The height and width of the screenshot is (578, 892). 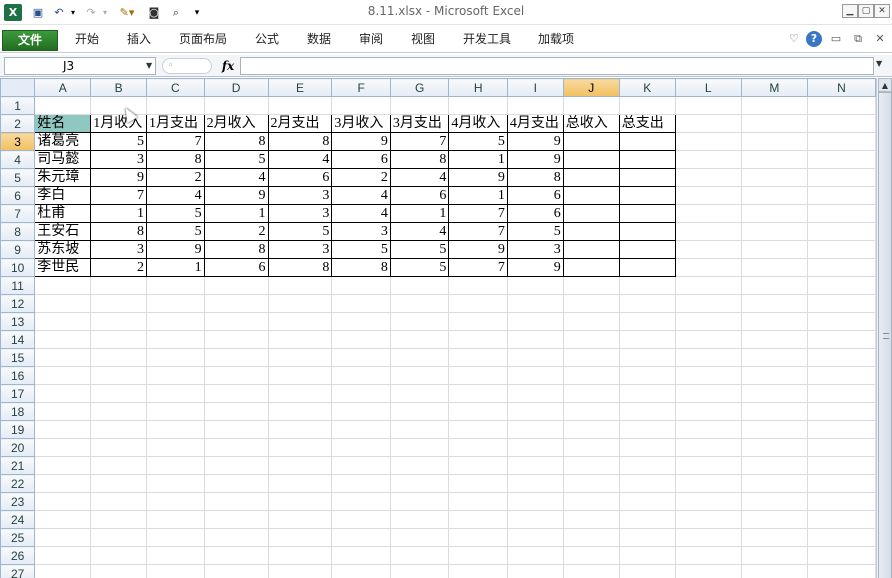 What do you see at coordinates (419, 483) in the screenshot?
I see `cell-g22` at bounding box center [419, 483].